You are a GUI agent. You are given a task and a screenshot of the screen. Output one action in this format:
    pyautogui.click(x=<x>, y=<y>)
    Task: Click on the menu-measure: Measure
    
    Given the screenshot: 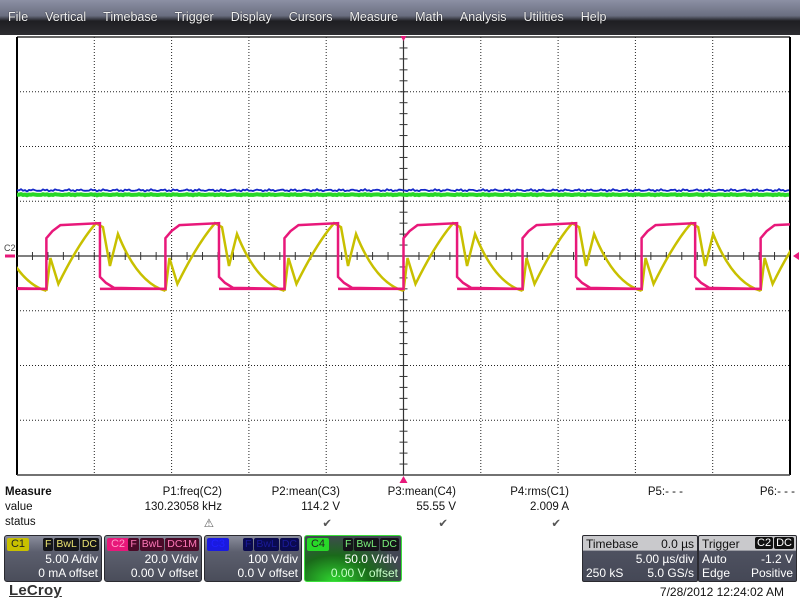 What is the action you would take?
    pyautogui.click(x=374, y=17)
    